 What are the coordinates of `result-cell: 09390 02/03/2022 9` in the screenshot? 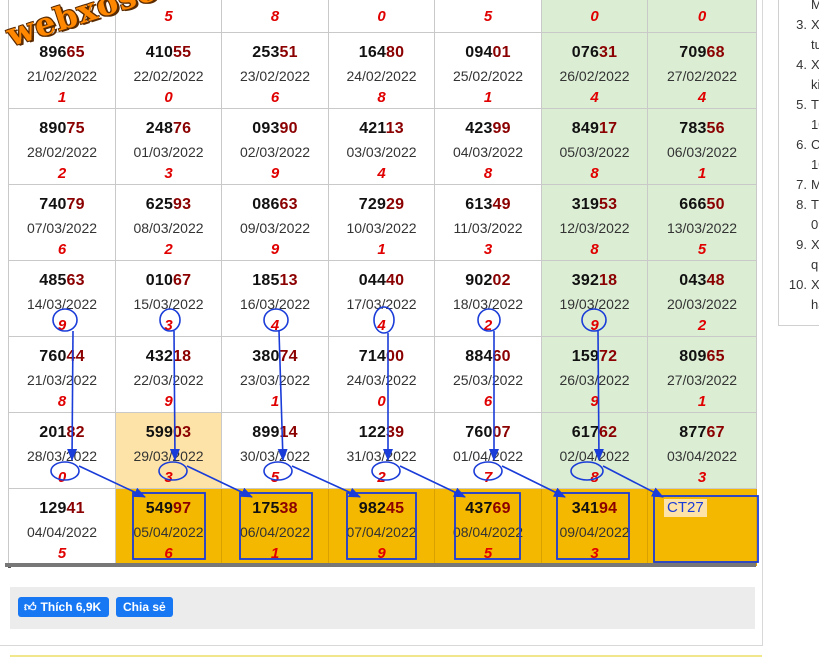 It's located at (275, 146).